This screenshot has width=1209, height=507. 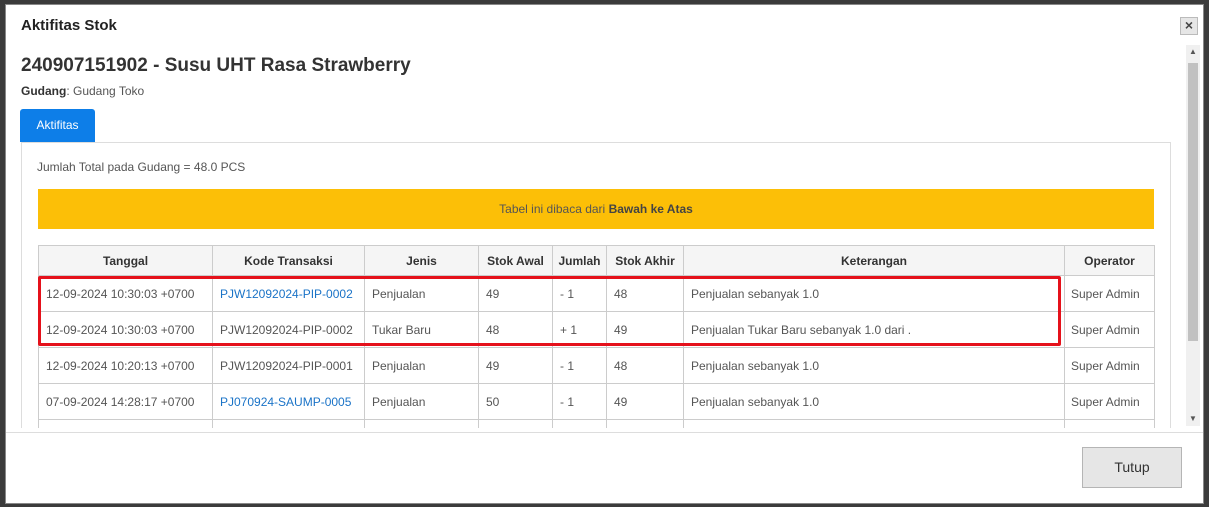 What do you see at coordinates (69, 25) in the screenshot?
I see `modal-title: Aktifitas Stok` at bounding box center [69, 25].